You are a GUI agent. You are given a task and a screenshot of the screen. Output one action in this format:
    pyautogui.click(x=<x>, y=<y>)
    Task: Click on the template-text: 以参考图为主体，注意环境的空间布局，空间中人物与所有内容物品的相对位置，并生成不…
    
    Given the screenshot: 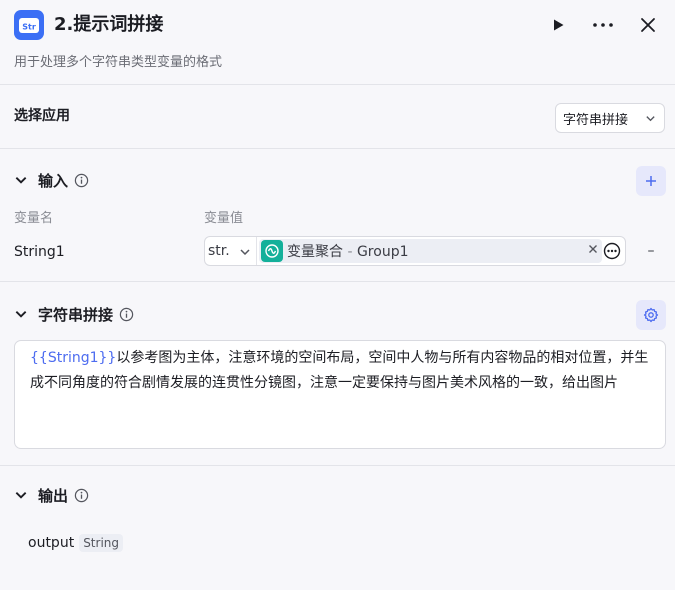 What is the action you would take?
    pyautogui.click(x=339, y=370)
    